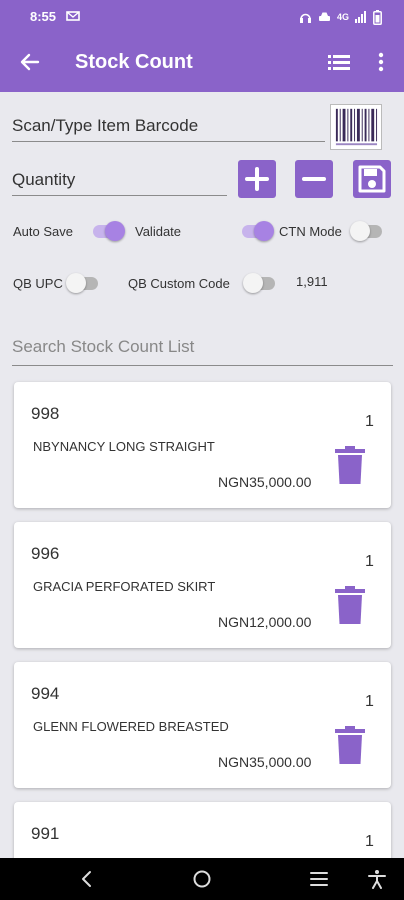 Image resolution: width=404 pixels, height=900 pixels. What do you see at coordinates (108, 231) in the screenshot?
I see `auto-save-switch` at bounding box center [108, 231].